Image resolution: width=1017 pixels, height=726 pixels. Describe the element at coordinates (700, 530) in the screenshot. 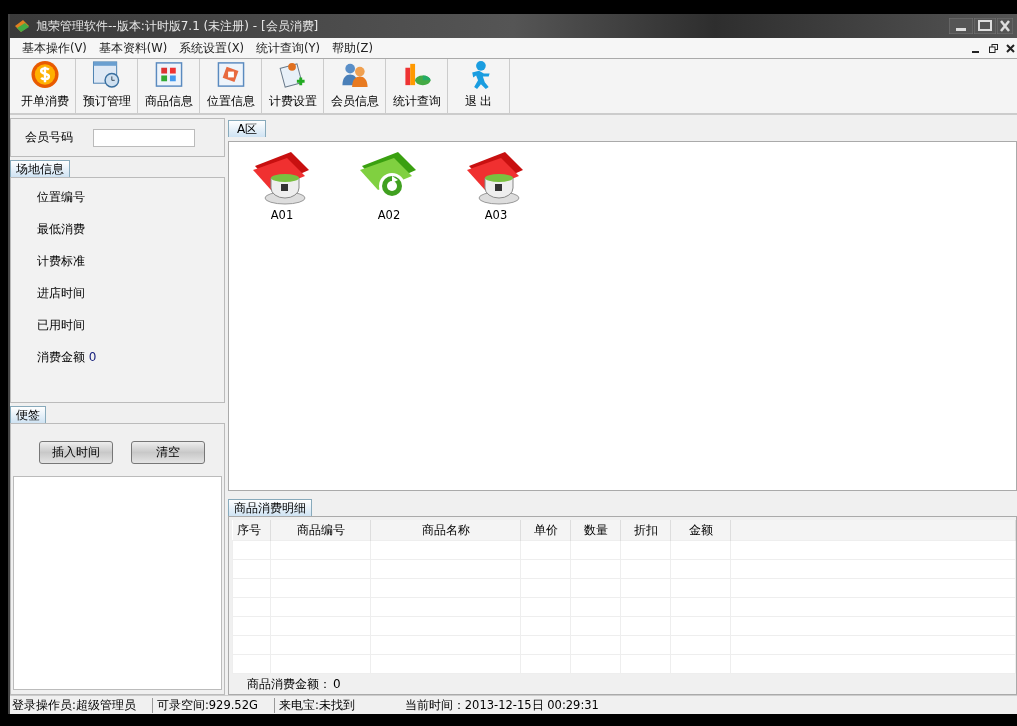

I see `column-header: 金额` at that location.